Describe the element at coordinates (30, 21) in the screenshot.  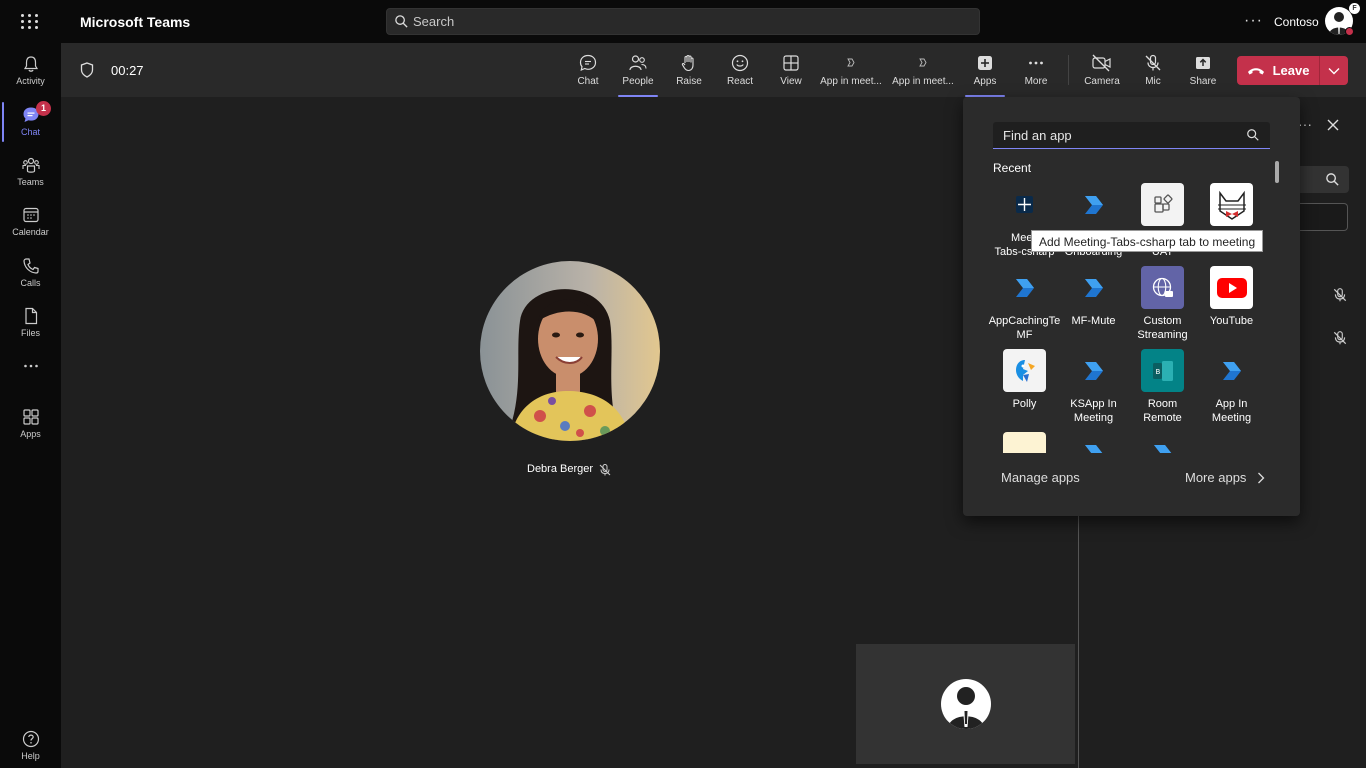
I see `app-launcher-icon` at that location.